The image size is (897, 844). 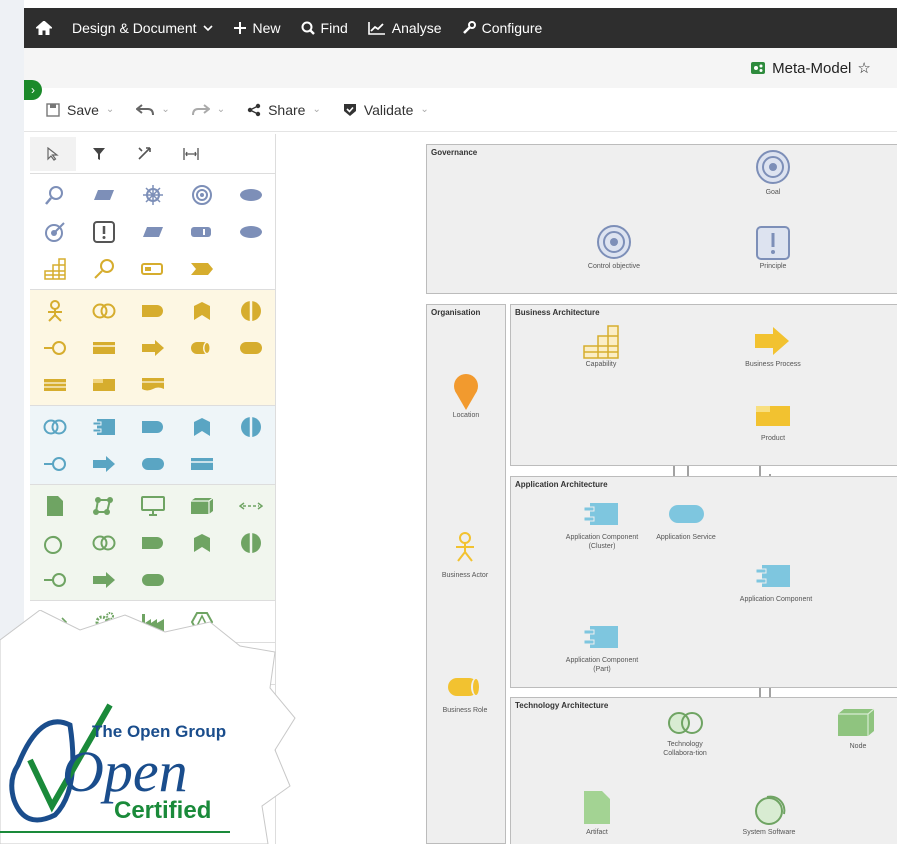 I want to click on palette-requirement, so click(x=152, y=232).